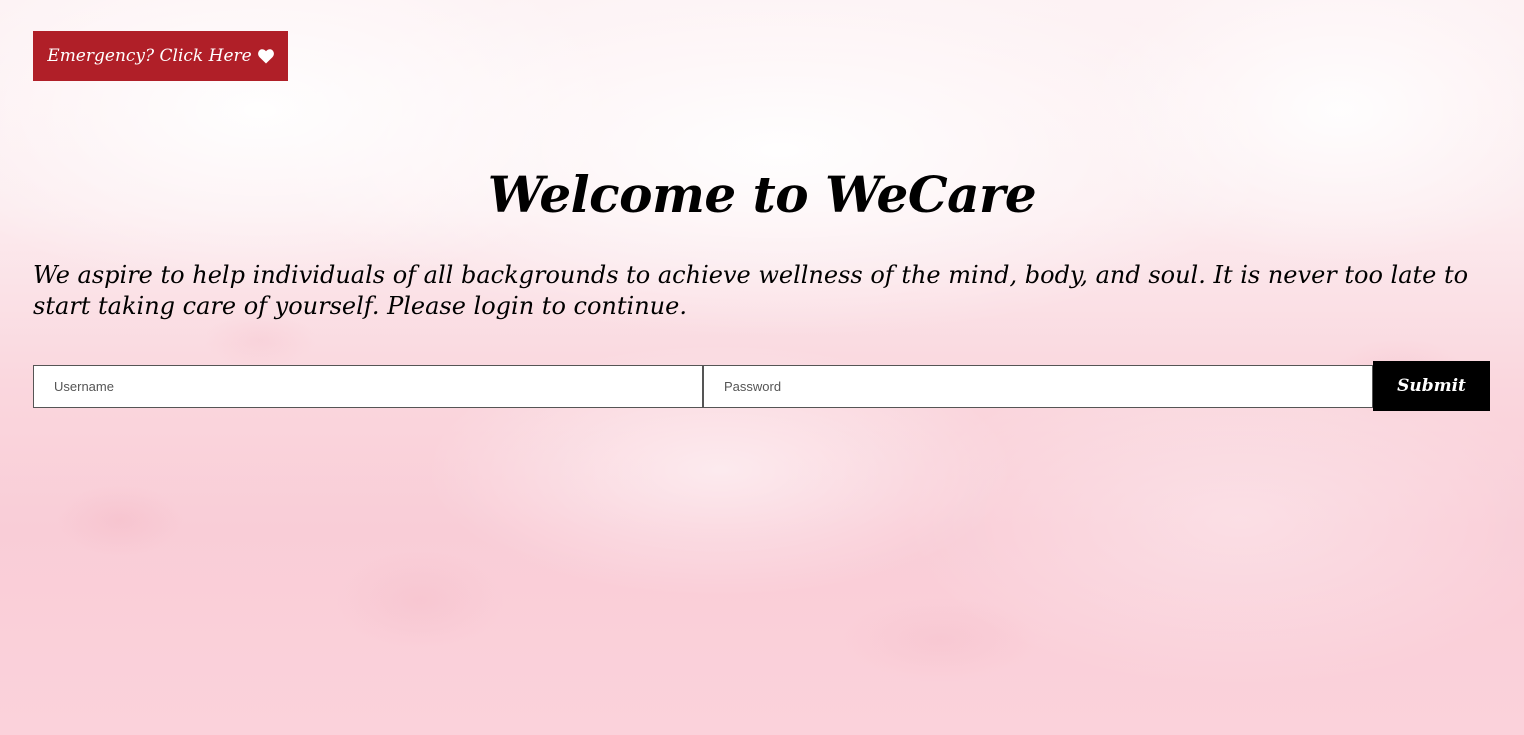 This screenshot has height=735, width=1524. I want to click on submit-button: Submit, so click(1431, 386).